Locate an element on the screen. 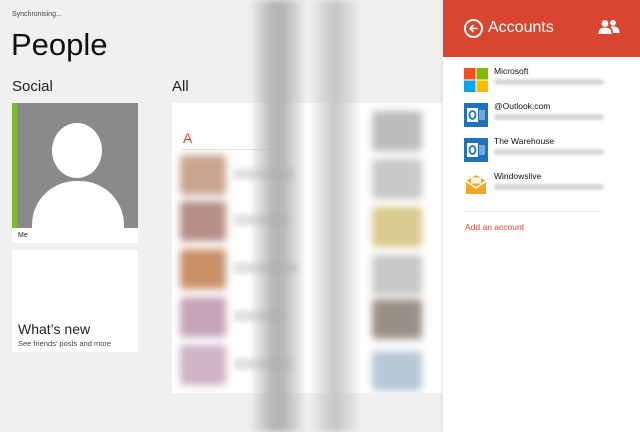 This screenshot has height=432, width=640. social-accent-bar is located at coordinates (14, 165).